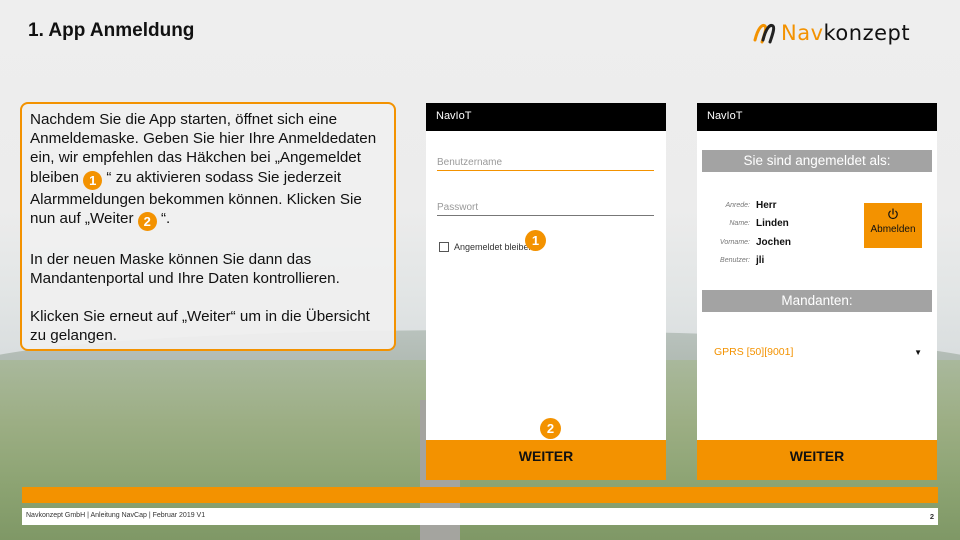 The image size is (960, 540). What do you see at coordinates (111, 30) in the screenshot?
I see `slide-title: 1. App Anmeldung` at bounding box center [111, 30].